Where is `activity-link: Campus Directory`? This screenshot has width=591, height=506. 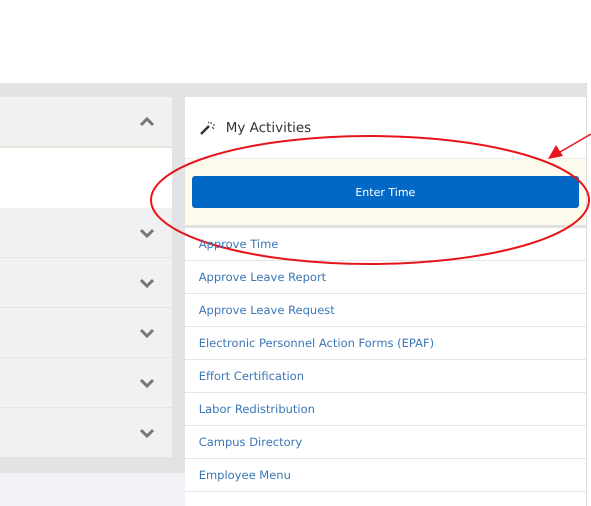 activity-link: Campus Directory is located at coordinates (250, 442).